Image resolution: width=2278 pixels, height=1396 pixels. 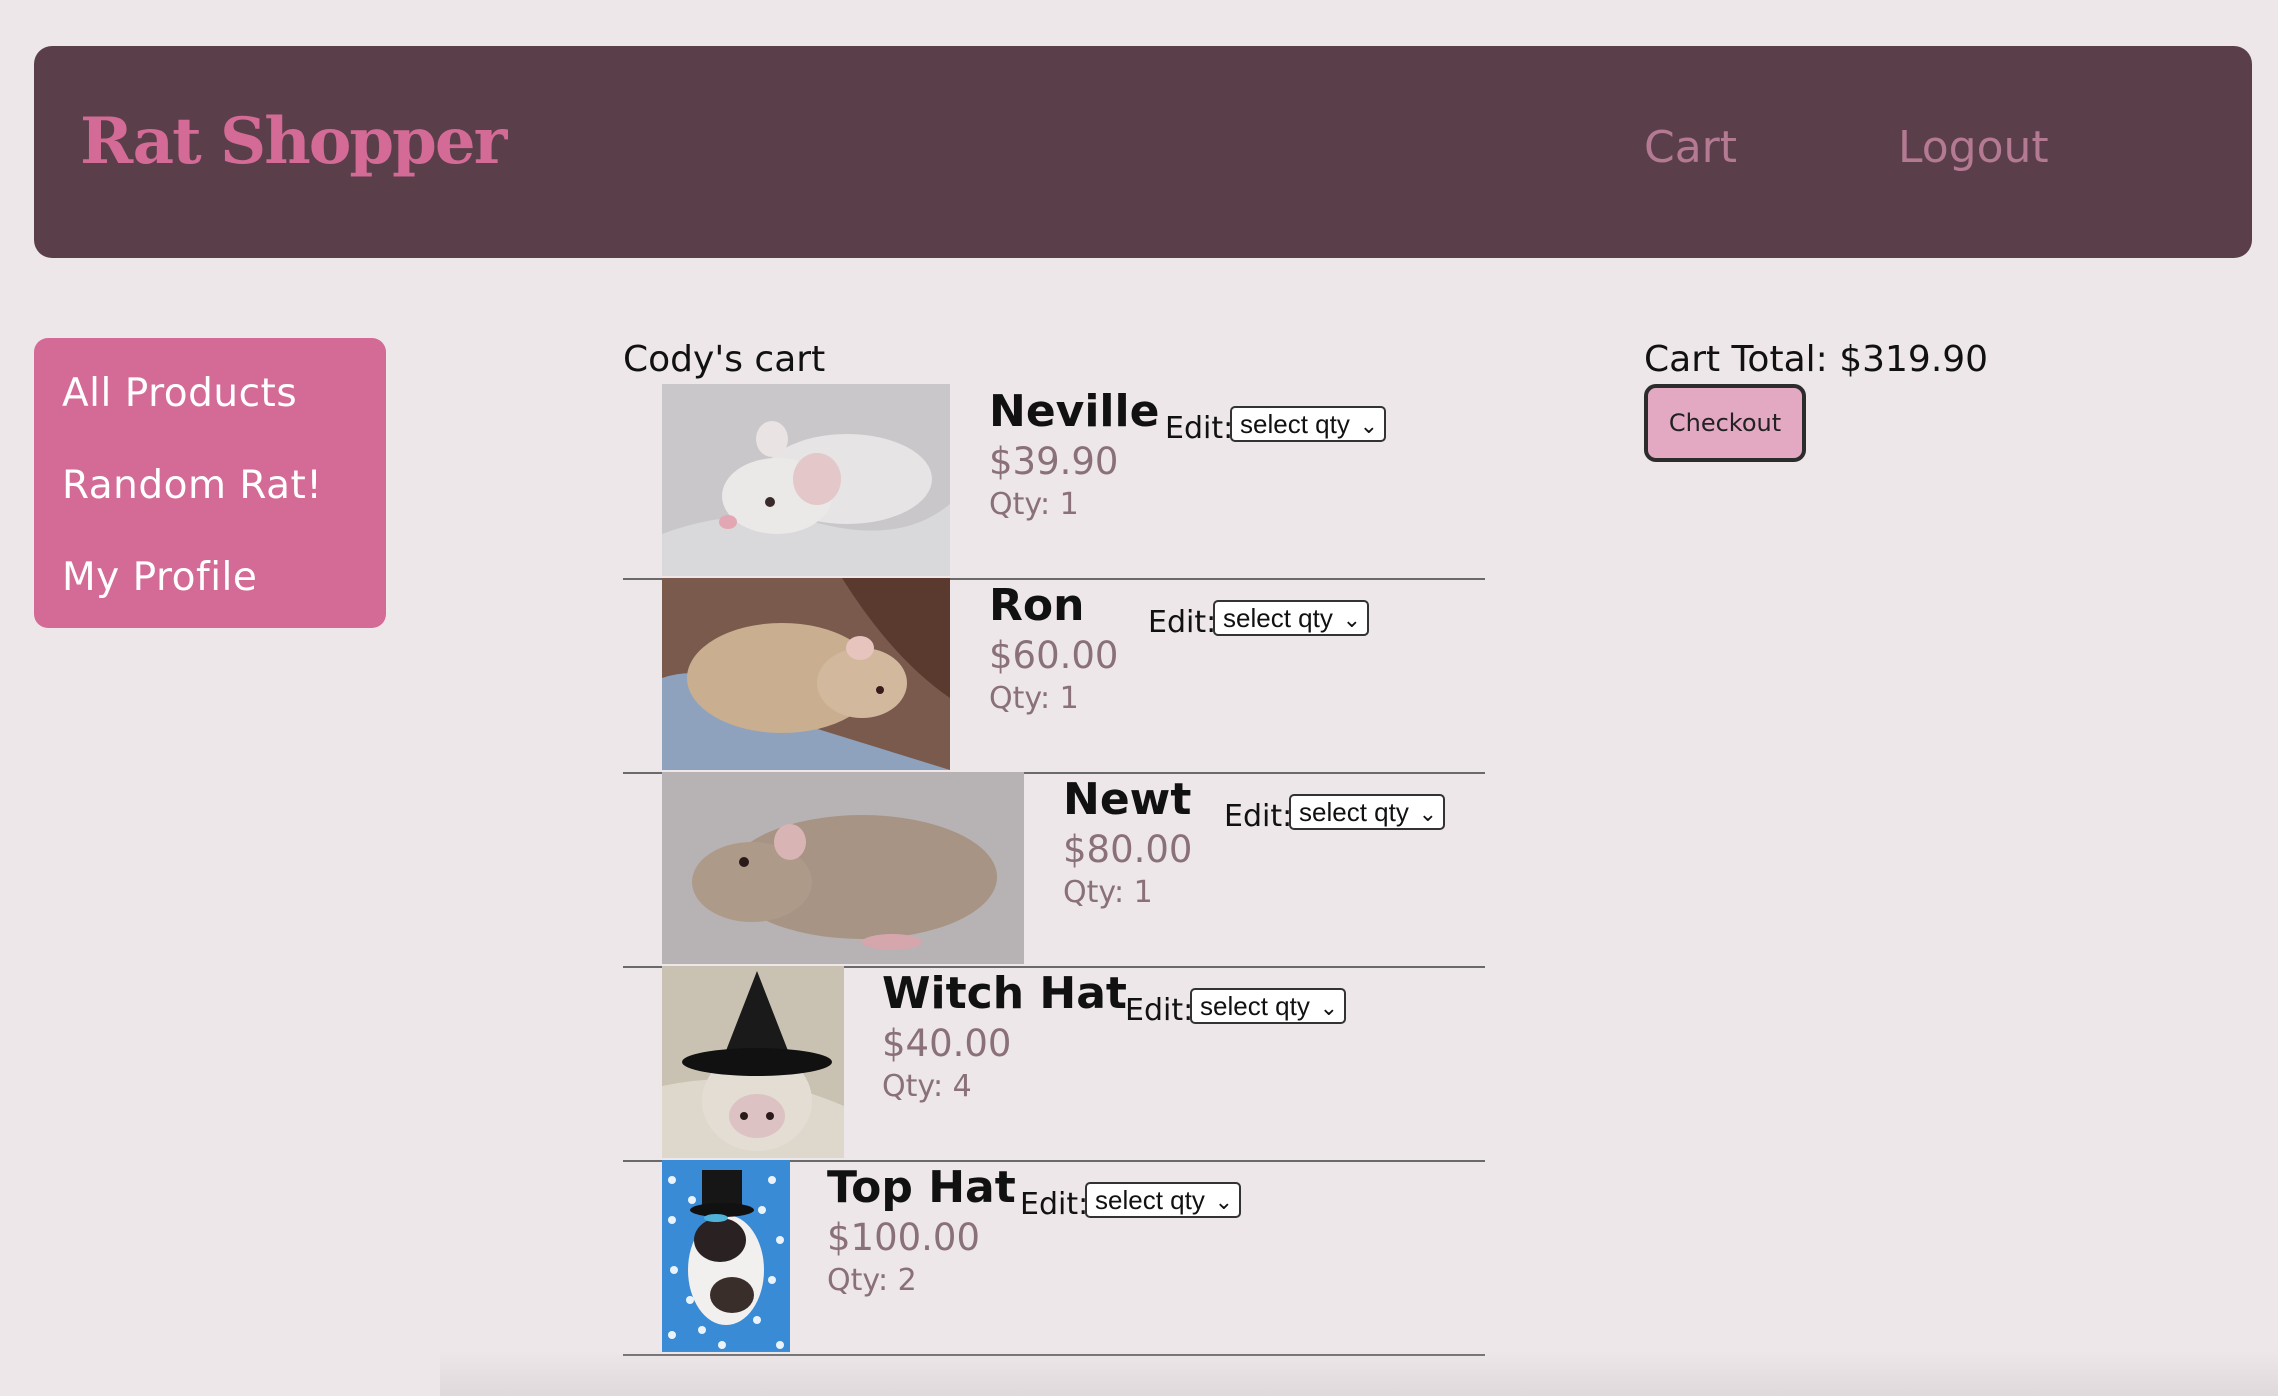 What do you see at coordinates (1816, 359) in the screenshot?
I see `cart-total: Cart Total: $319.90` at bounding box center [1816, 359].